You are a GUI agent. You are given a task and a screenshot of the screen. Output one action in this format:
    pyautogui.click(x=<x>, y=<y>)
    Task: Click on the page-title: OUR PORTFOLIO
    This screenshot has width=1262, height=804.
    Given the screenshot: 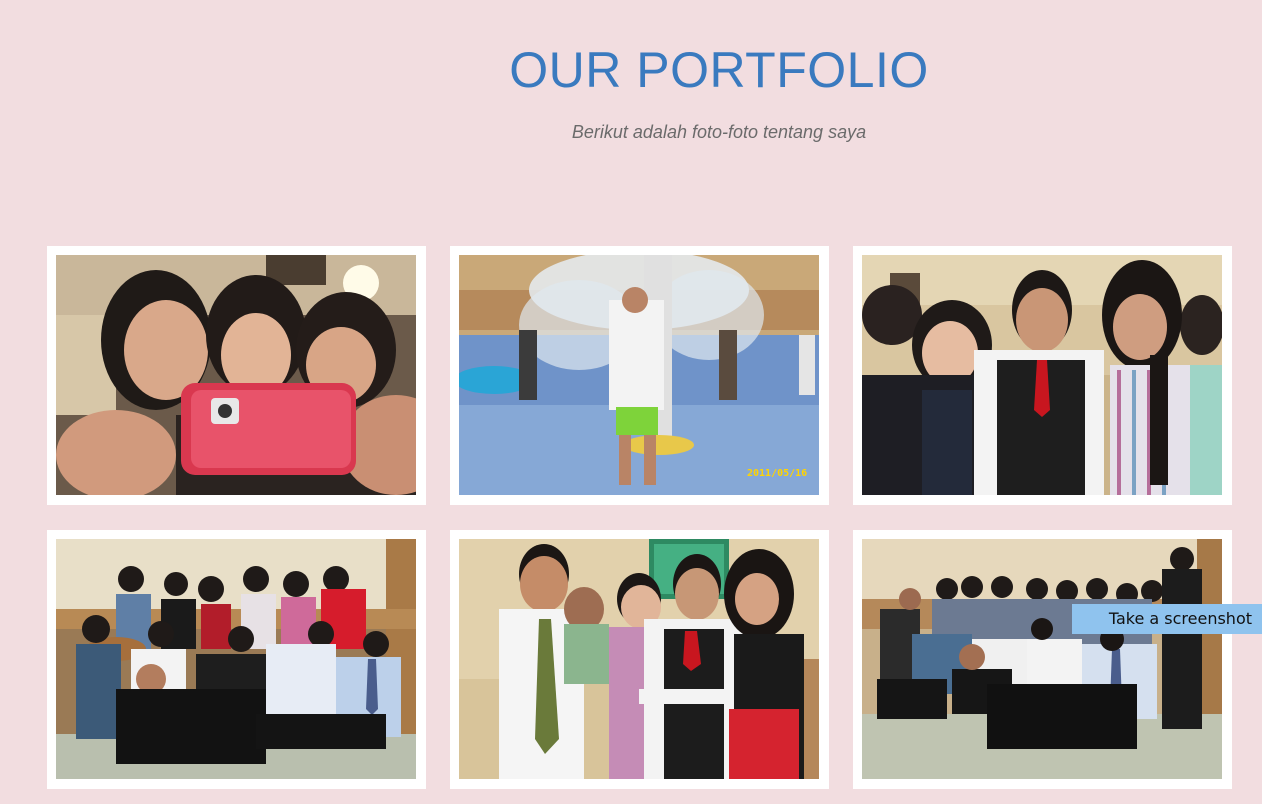 What is the action you would take?
    pyautogui.click(x=719, y=70)
    